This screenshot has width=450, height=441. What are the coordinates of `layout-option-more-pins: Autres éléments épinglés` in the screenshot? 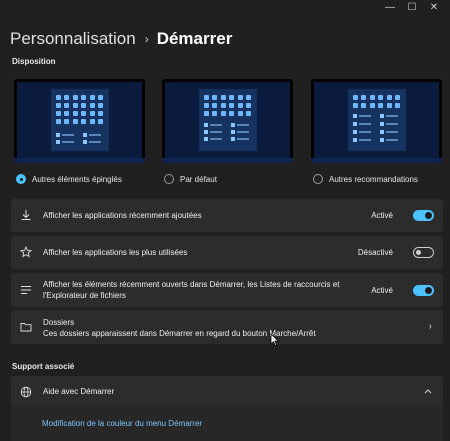 It's located at (69, 179).